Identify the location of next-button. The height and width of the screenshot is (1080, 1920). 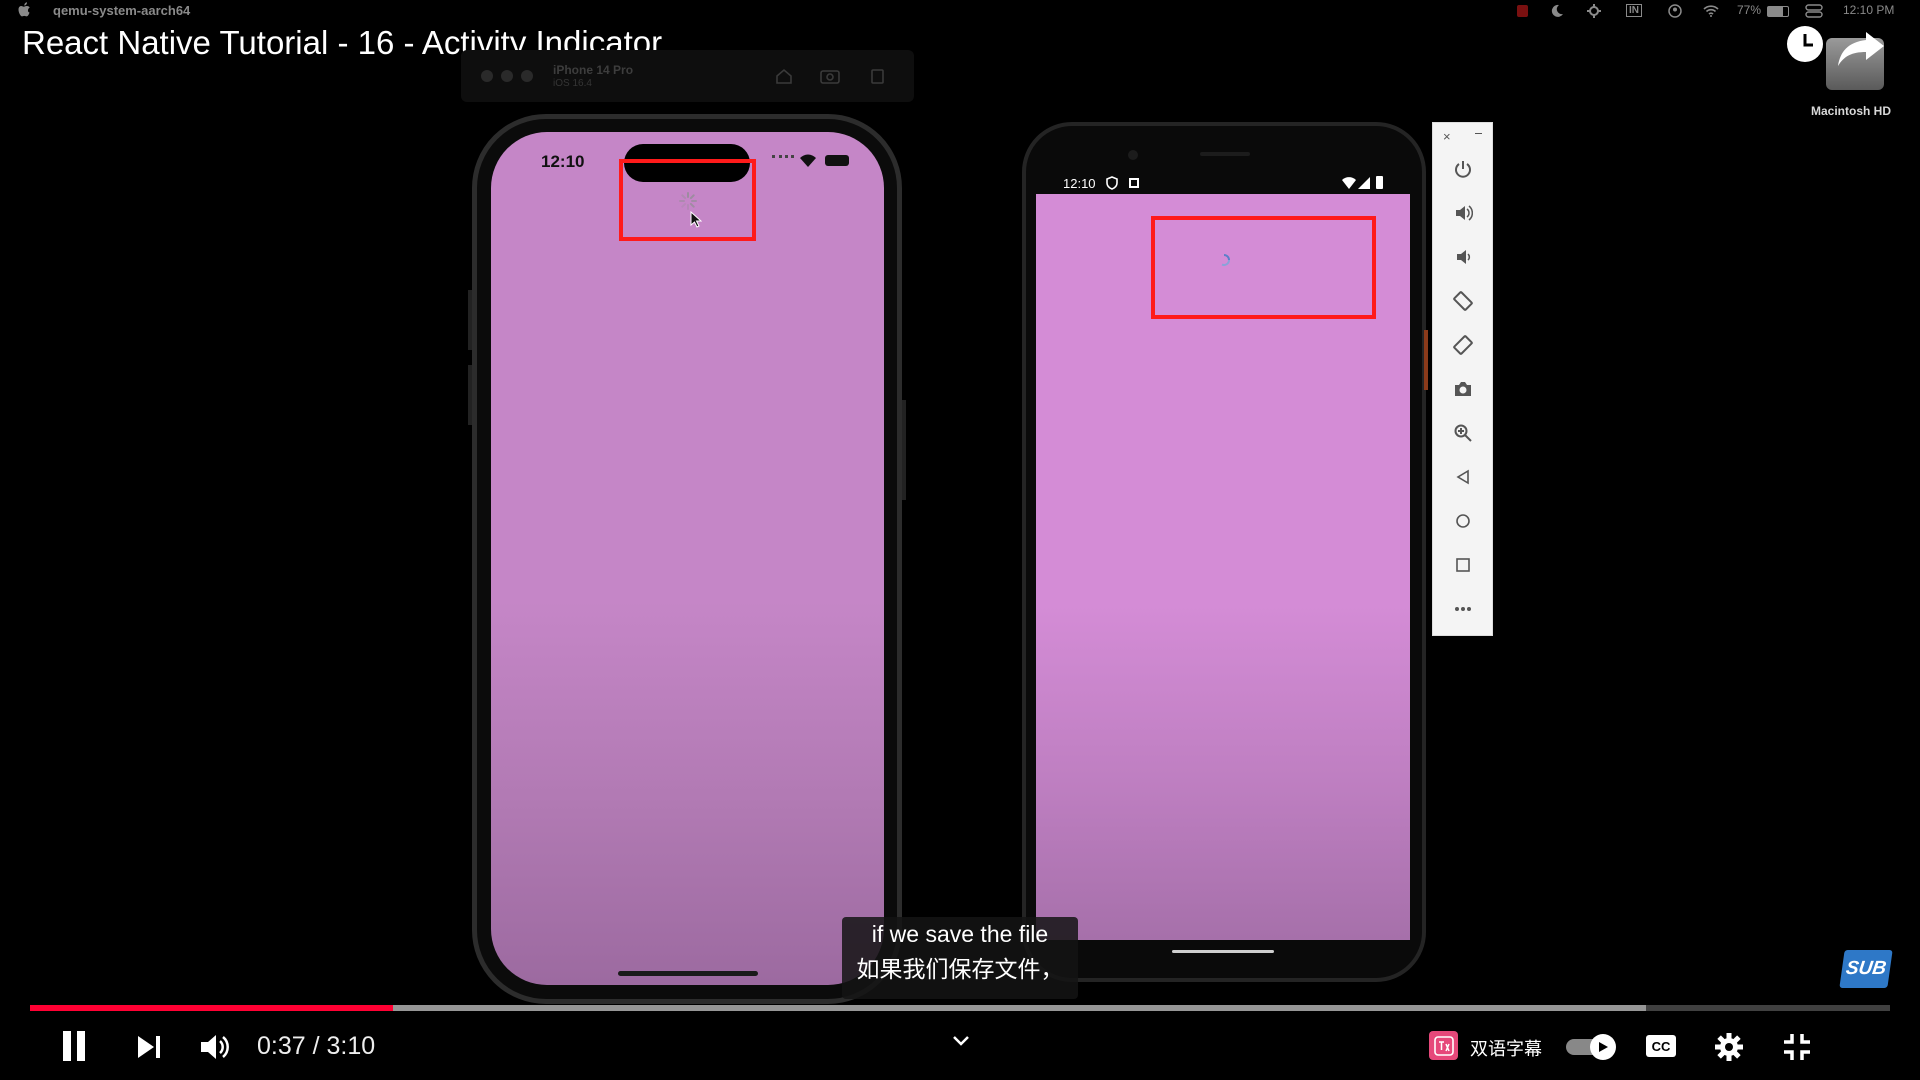
(149, 1047).